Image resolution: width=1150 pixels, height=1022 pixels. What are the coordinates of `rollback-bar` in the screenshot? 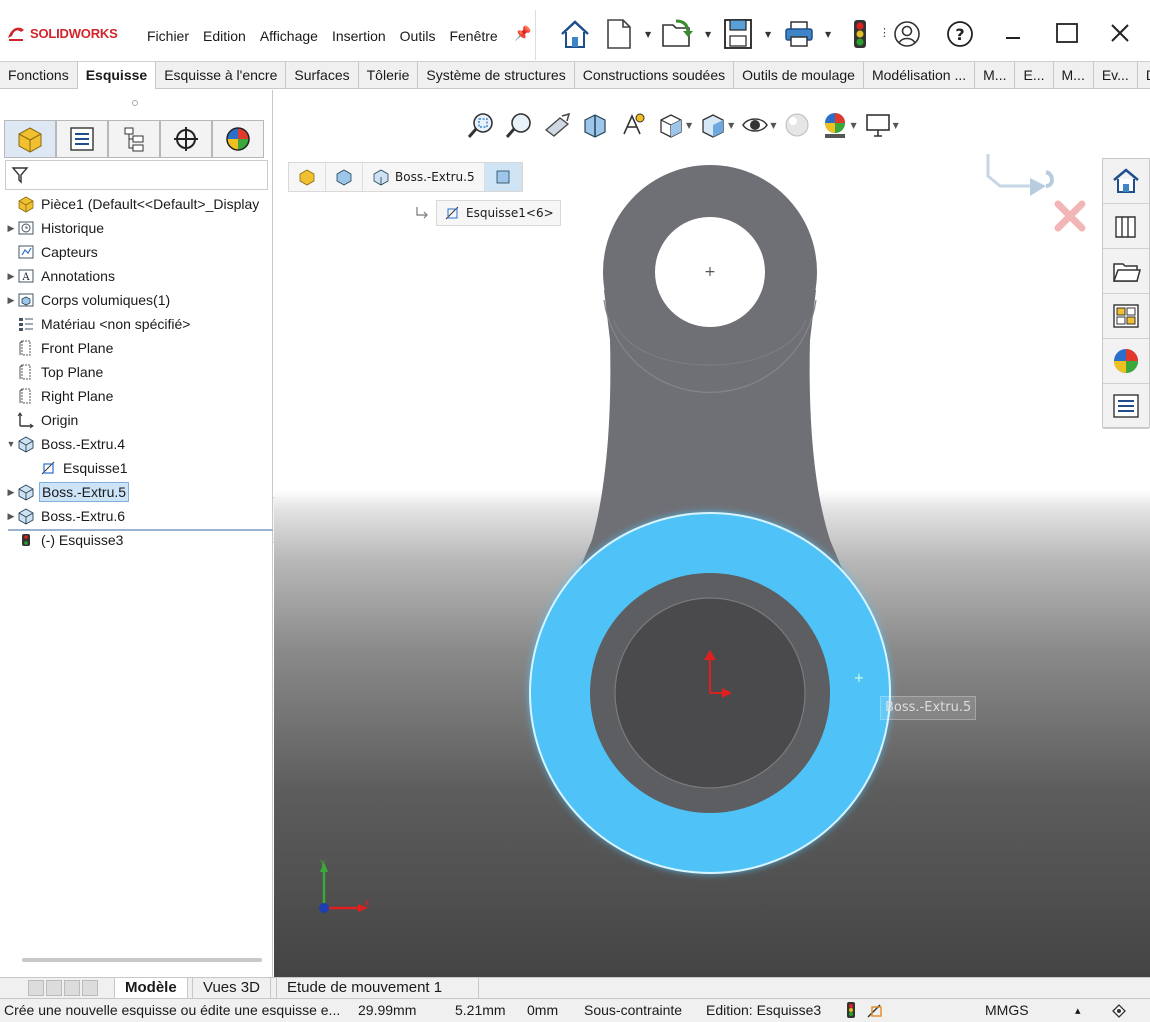 It's located at (140, 530).